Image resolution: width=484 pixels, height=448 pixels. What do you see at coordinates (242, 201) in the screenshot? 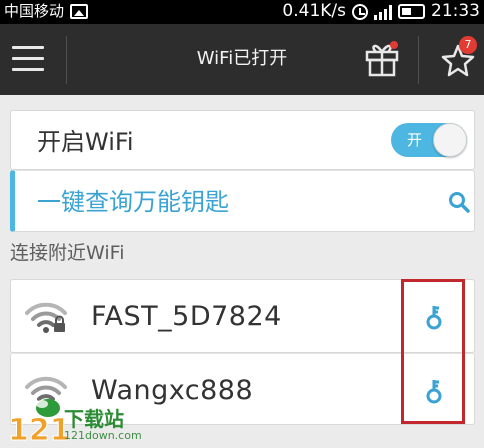
I see `query-key-row: 一键查询万能钥匙` at bounding box center [242, 201].